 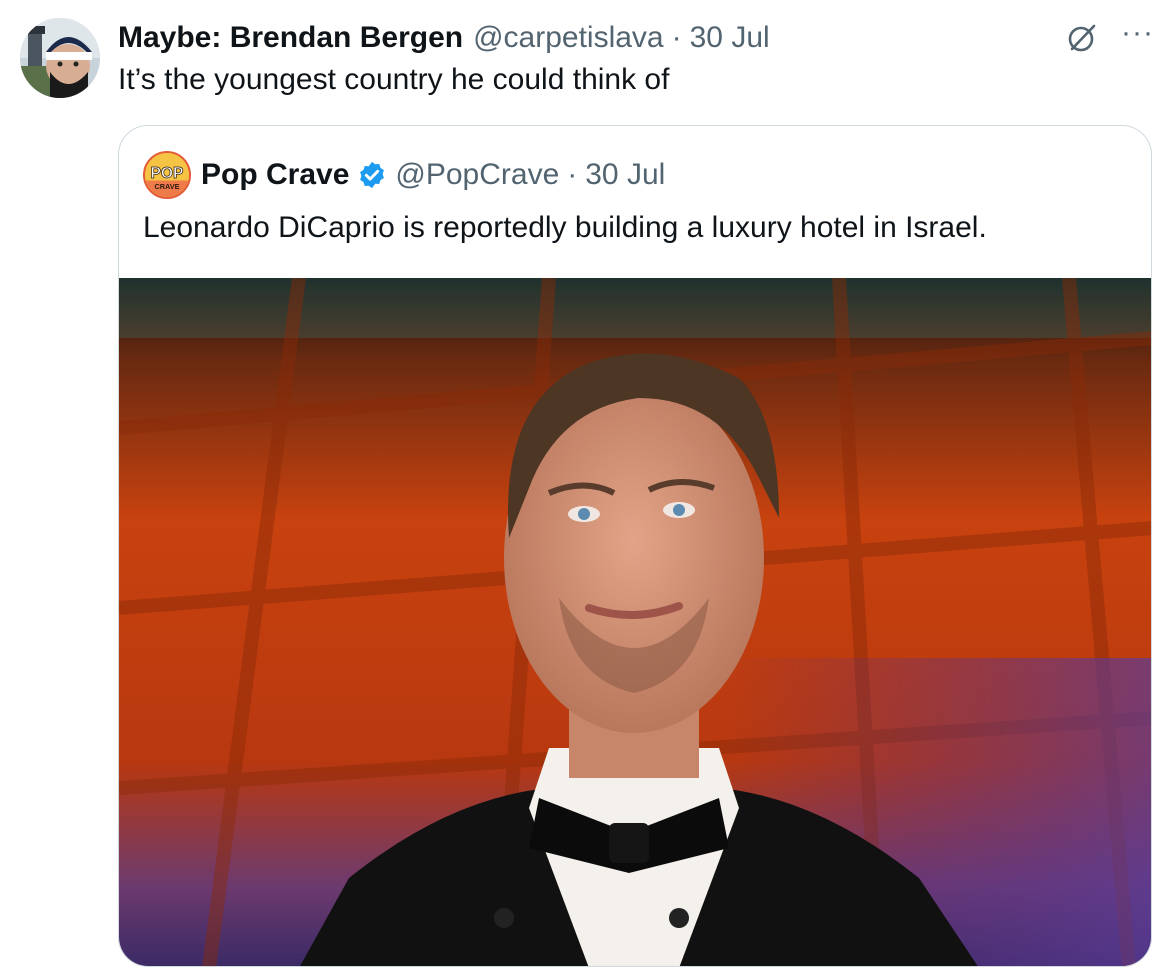 I want to click on verified-badge-icon, so click(x=372, y=175).